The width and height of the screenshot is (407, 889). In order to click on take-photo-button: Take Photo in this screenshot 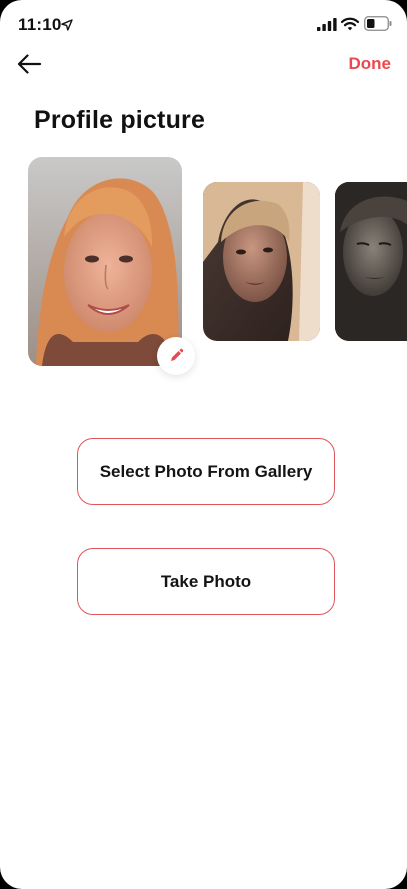, I will do `click(206, 581)`.